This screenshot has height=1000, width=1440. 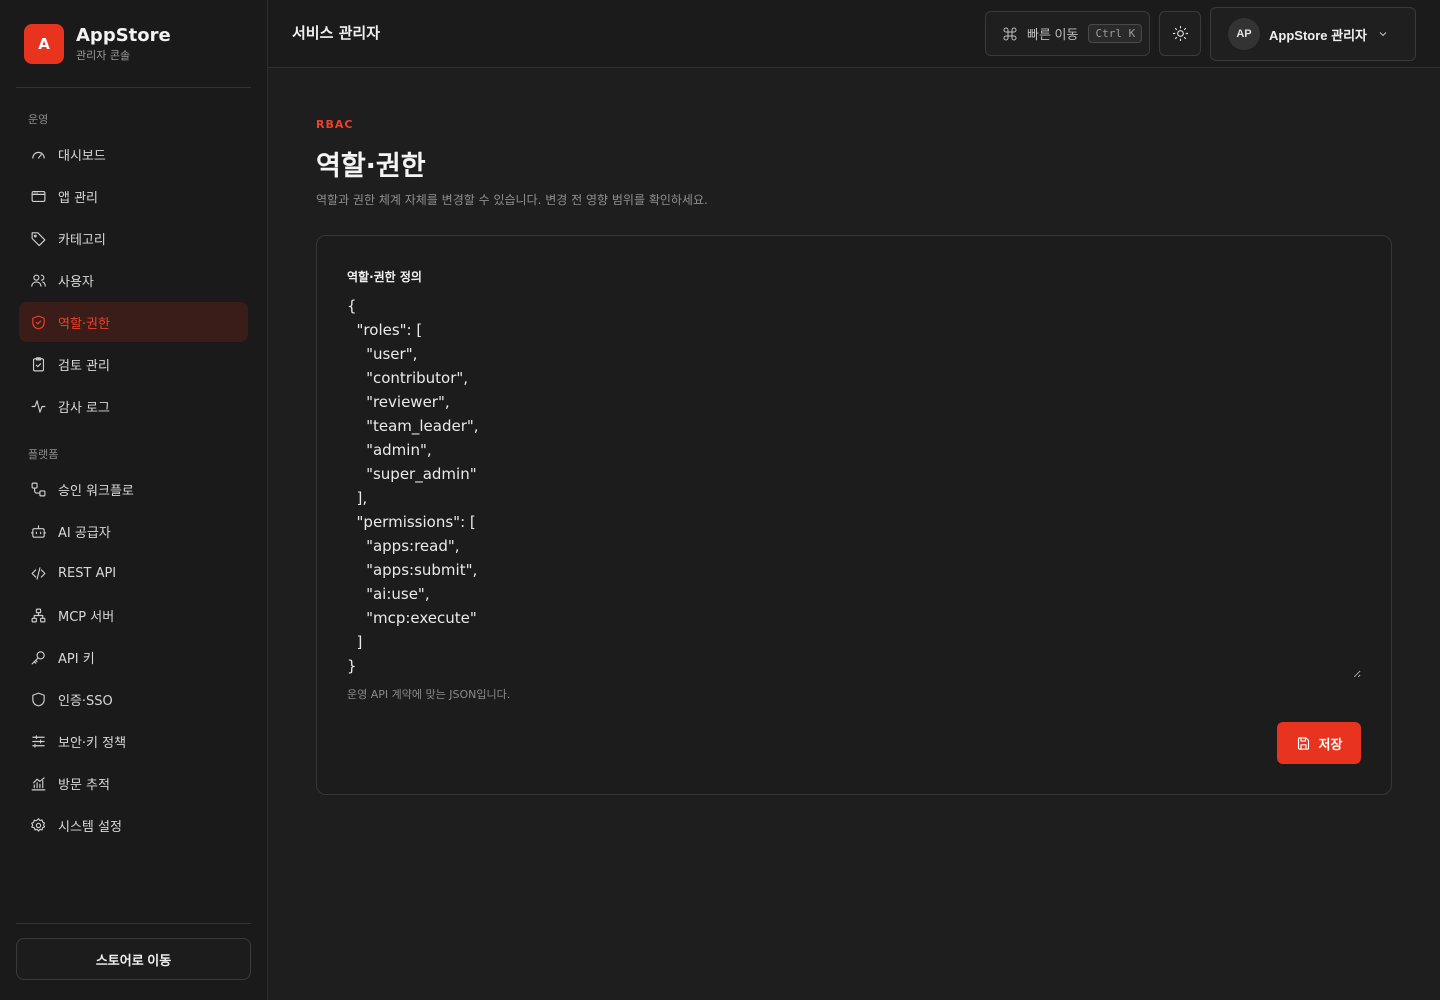 I want to click on sliders-icon, so click(x=38, y=741).